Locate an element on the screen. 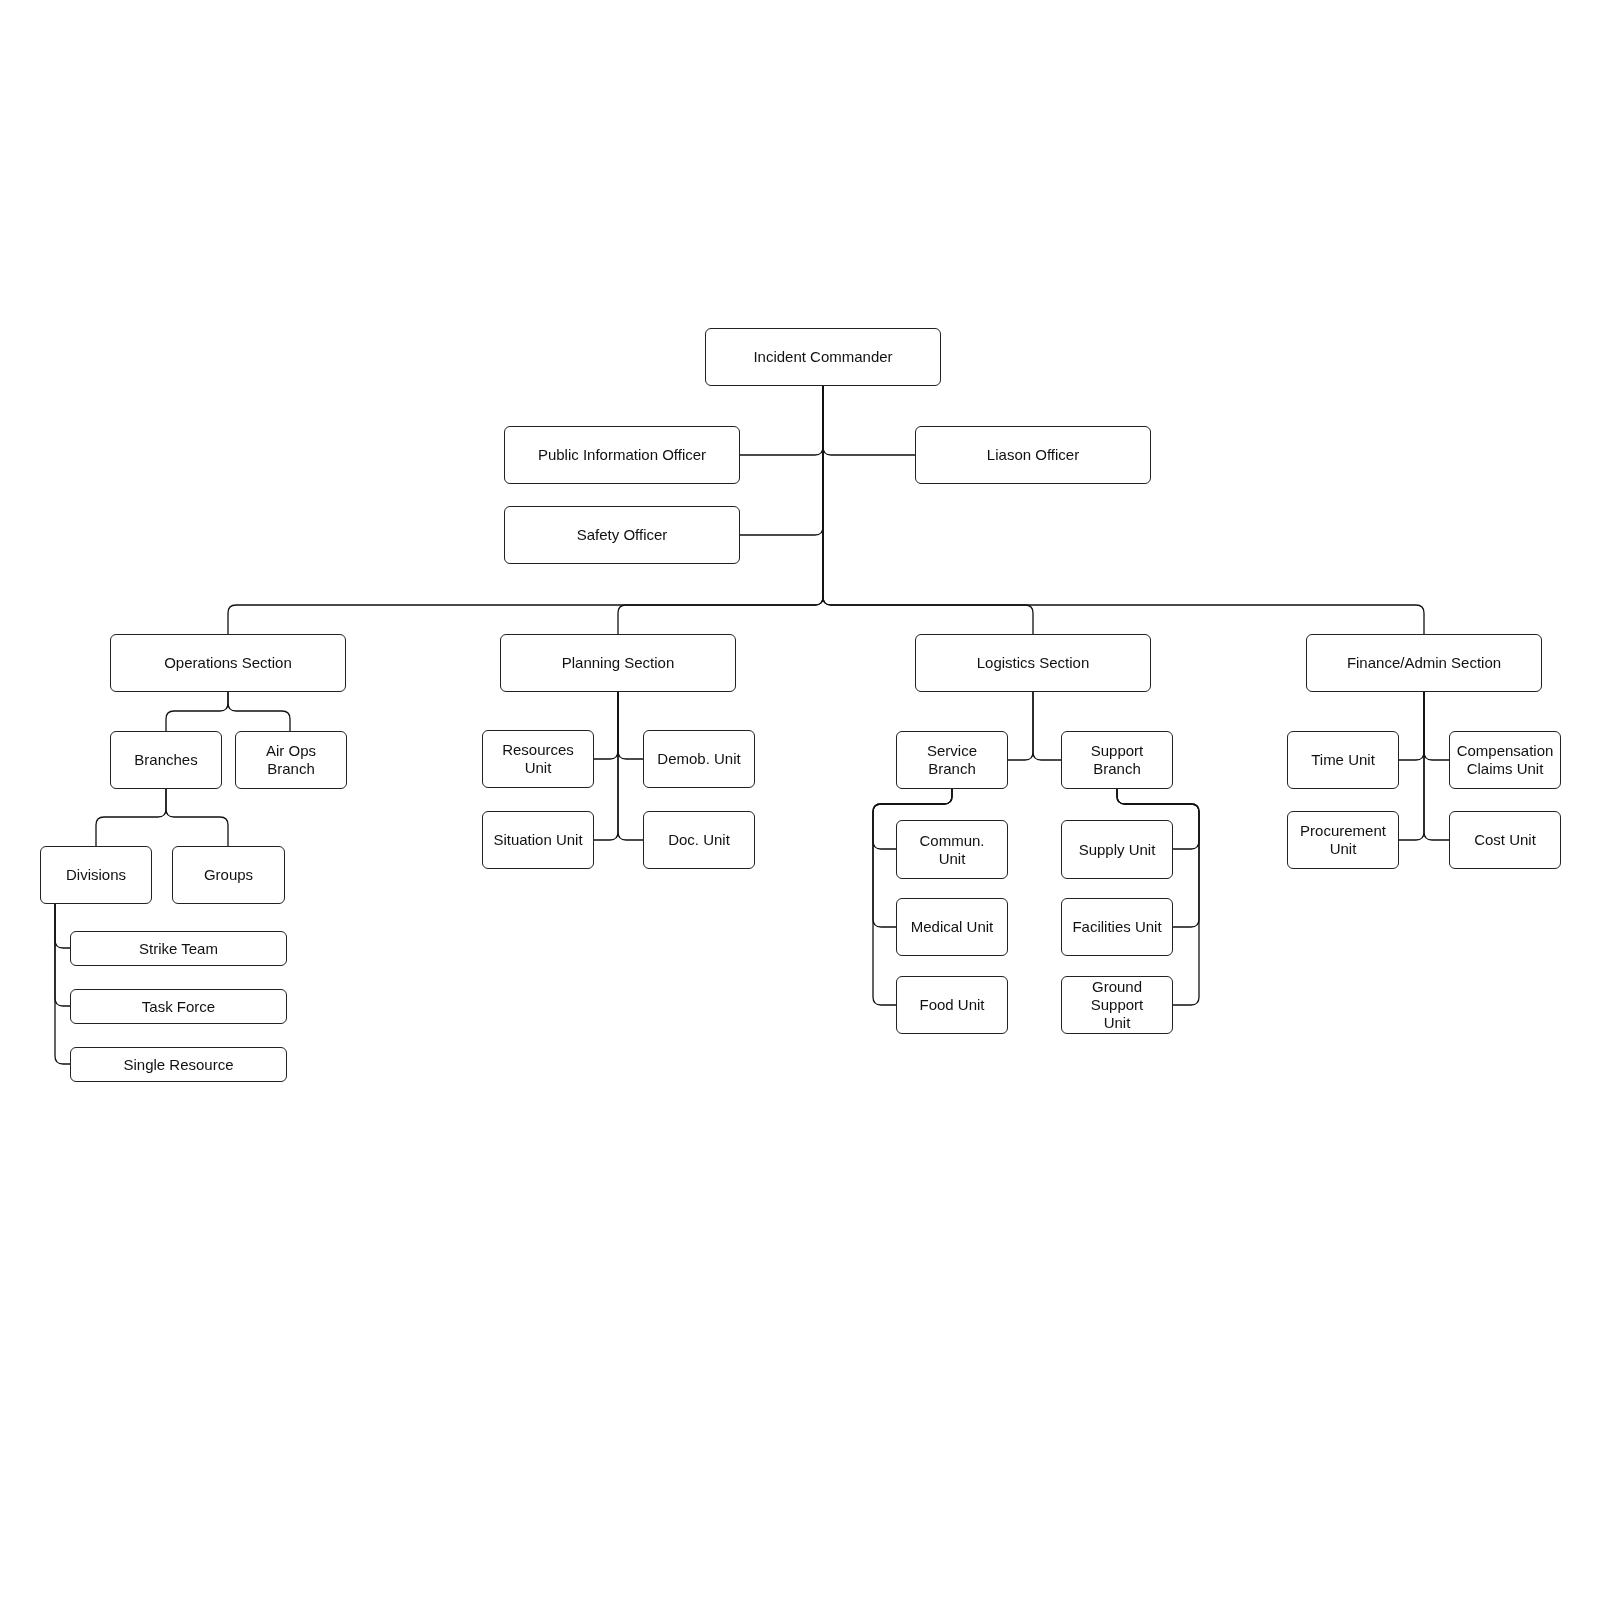  org-chart-node: Safety Officer is located at coordinates (622, 535).